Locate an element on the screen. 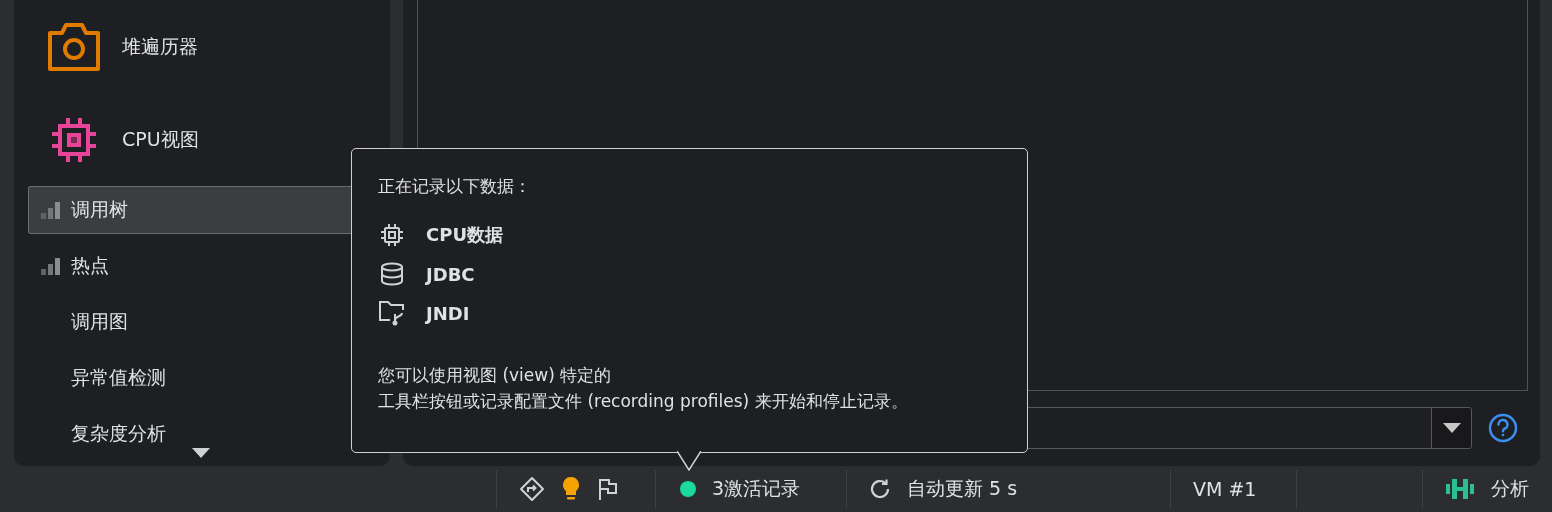  recorded-data-label: JDBC is located at coordinates (450, 274).